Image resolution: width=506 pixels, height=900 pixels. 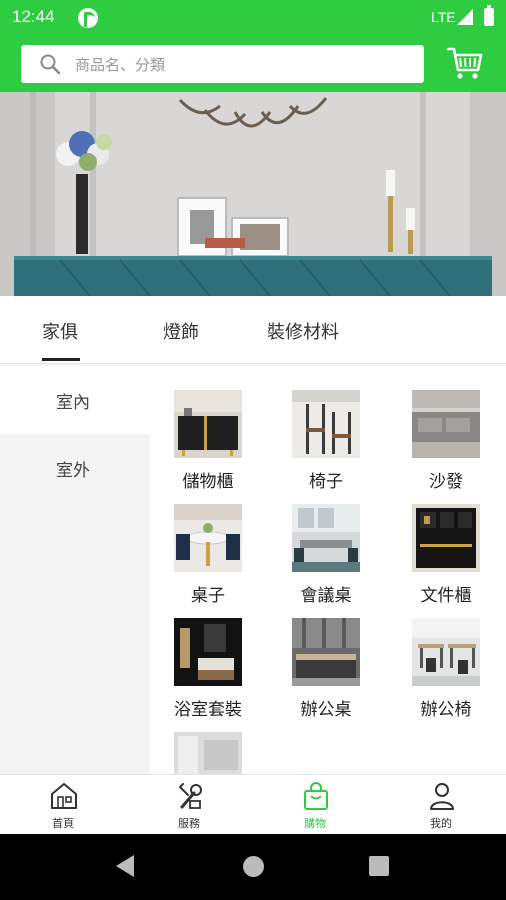 I want to click on subcategory-sidebar: 室內 室外, so click(x=75, y=570).